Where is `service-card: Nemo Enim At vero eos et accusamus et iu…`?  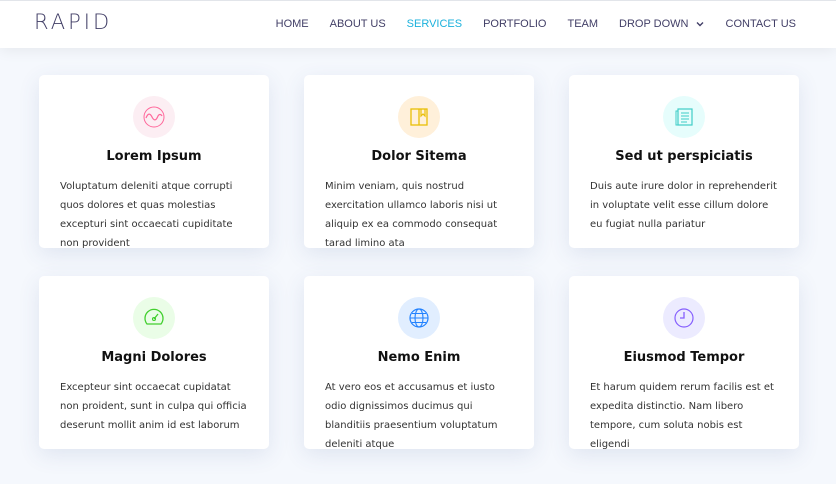 service-card: Nemo Enim At vero eos et accusamus et iu… is located at coordinates (419, 363).